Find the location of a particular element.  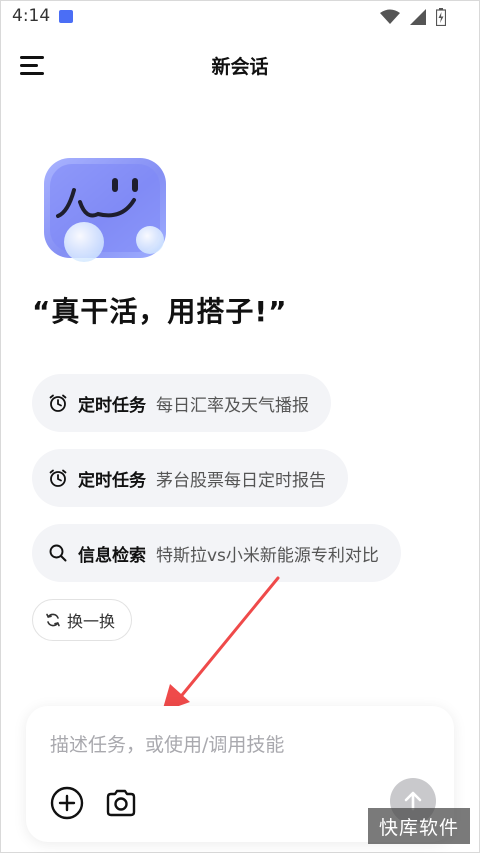

slogan-heading: “真干活，用搭子!” is located at coordinates (160, 311).